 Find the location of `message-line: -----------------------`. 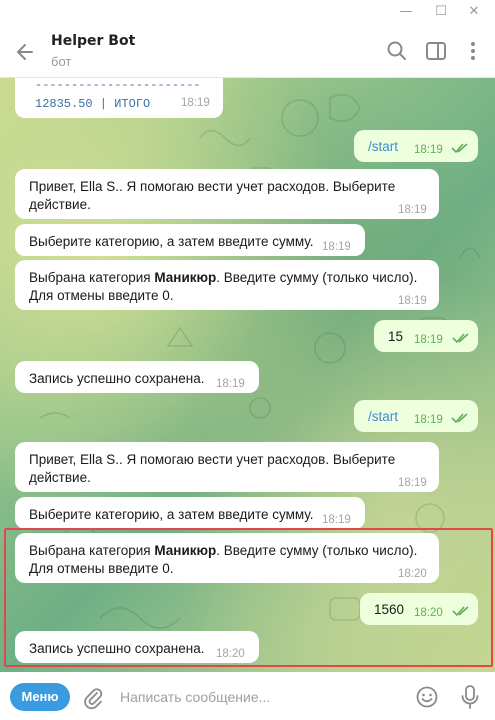

message-line: ----------------------- is located at coordinates (118, 85).